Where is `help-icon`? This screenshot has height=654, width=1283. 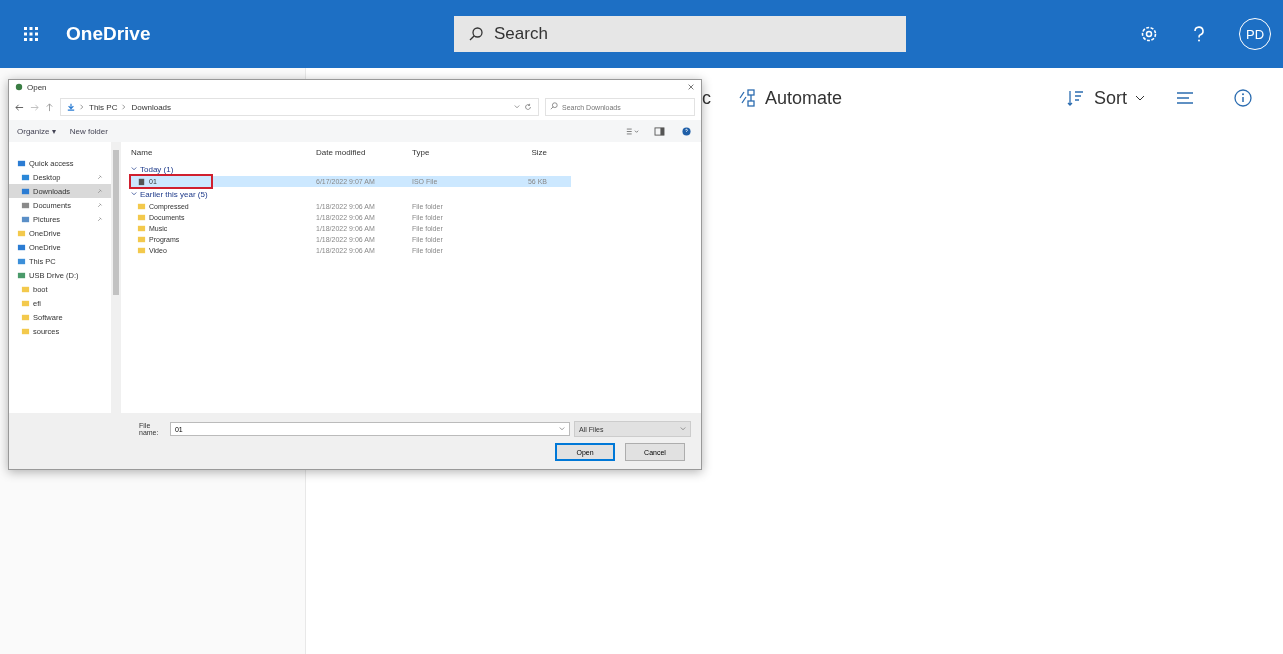 help-icon is located at coordinates (686, 131).